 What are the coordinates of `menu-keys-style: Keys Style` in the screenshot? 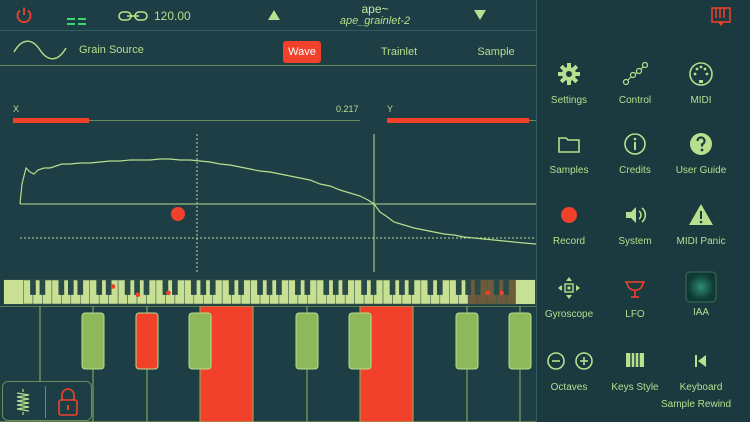 It's located at (635, 370).